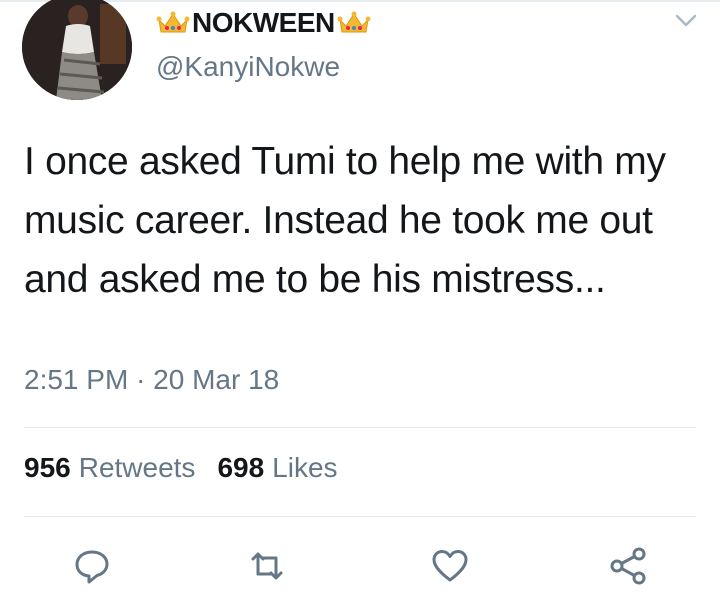 The width and height of the screenshot is (720, 612). What do you see at coordinates (686, 21) in the screenshot?
I see `chevron-down-icon` at bounding box center [686, 21].